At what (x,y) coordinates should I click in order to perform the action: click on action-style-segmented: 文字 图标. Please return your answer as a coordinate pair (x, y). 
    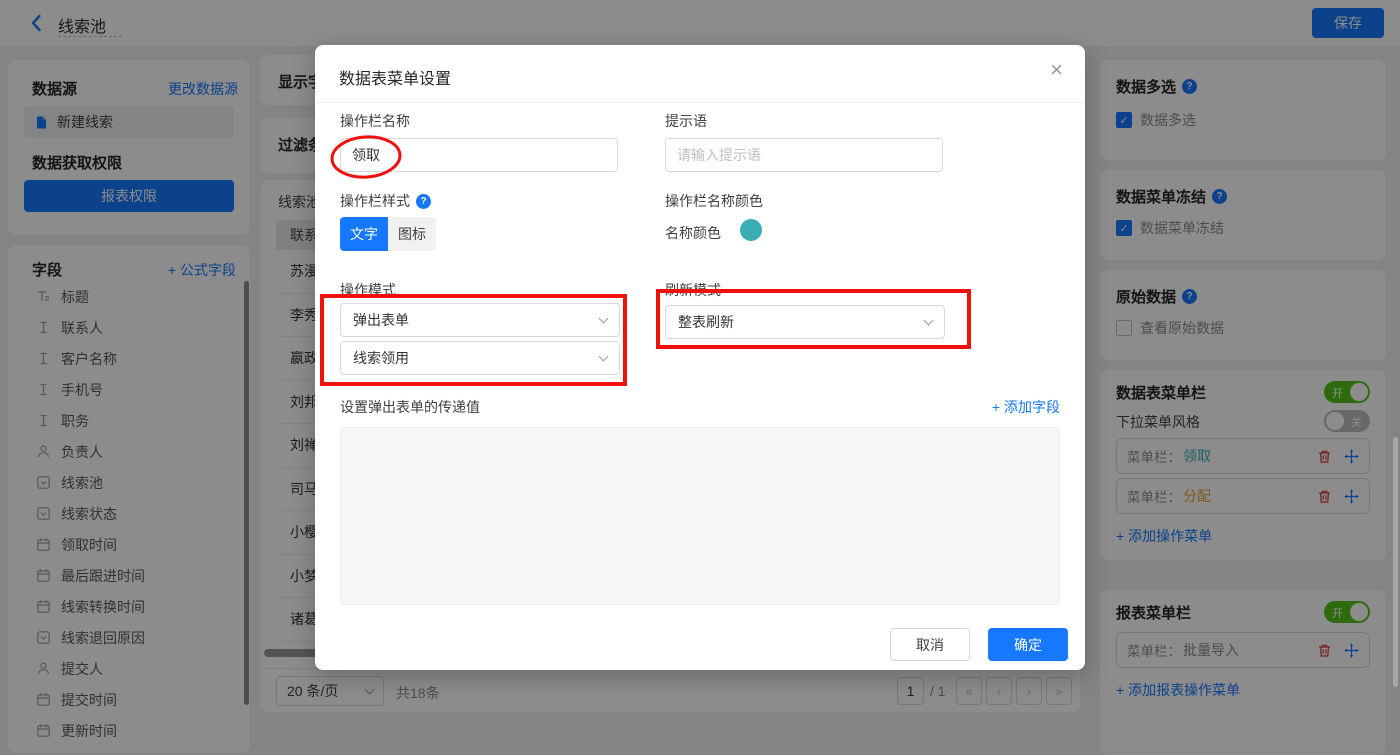
    Looking at the image, I should click on (388, 234).